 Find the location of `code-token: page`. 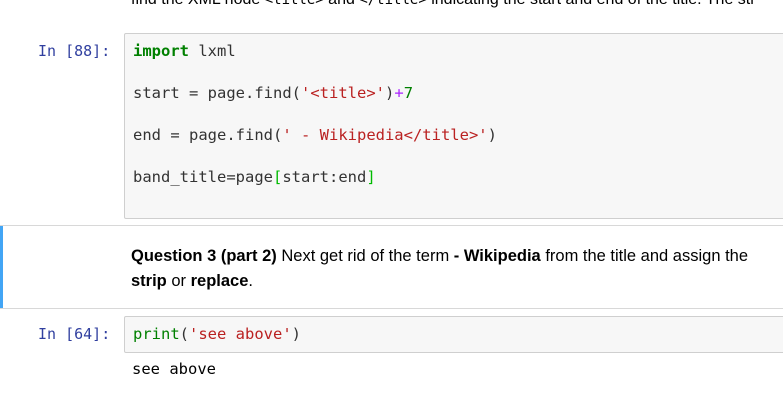

code-token: page is located at coordinates (254, 177).